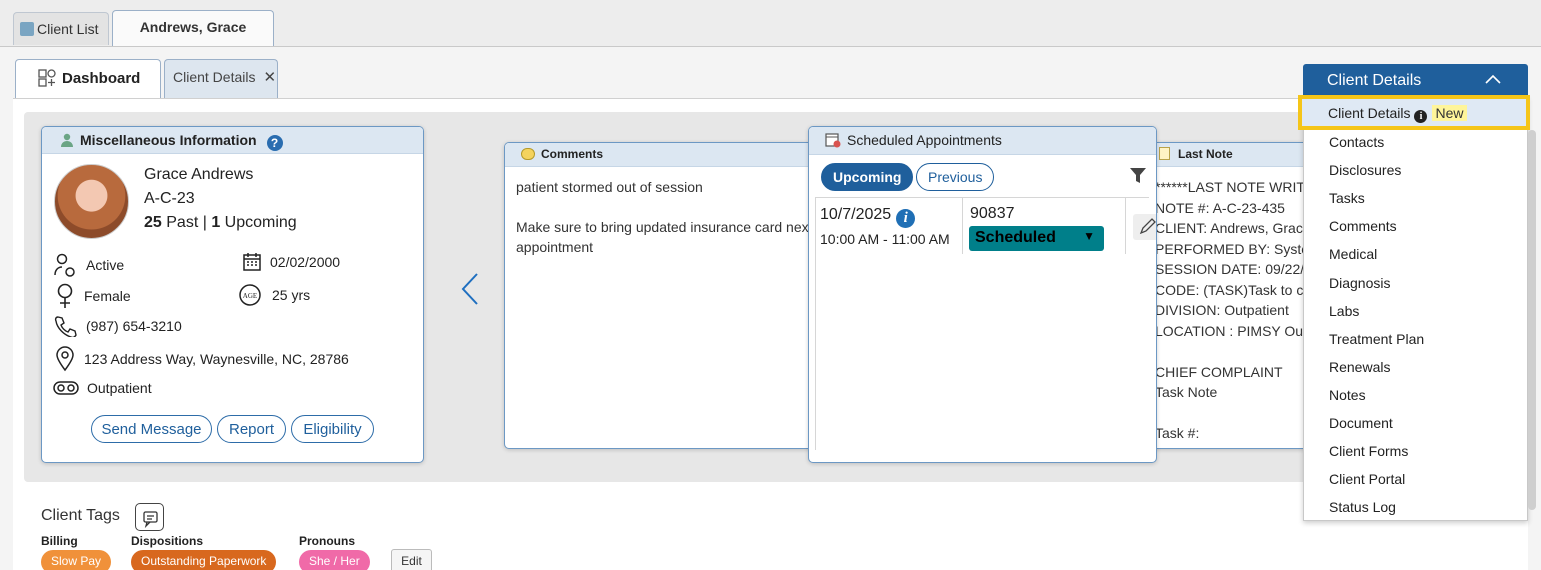 The height and width of the screenshot is (570, 1541). I want to click on tab-client-details: Client Details ✕, so click(221, 79).